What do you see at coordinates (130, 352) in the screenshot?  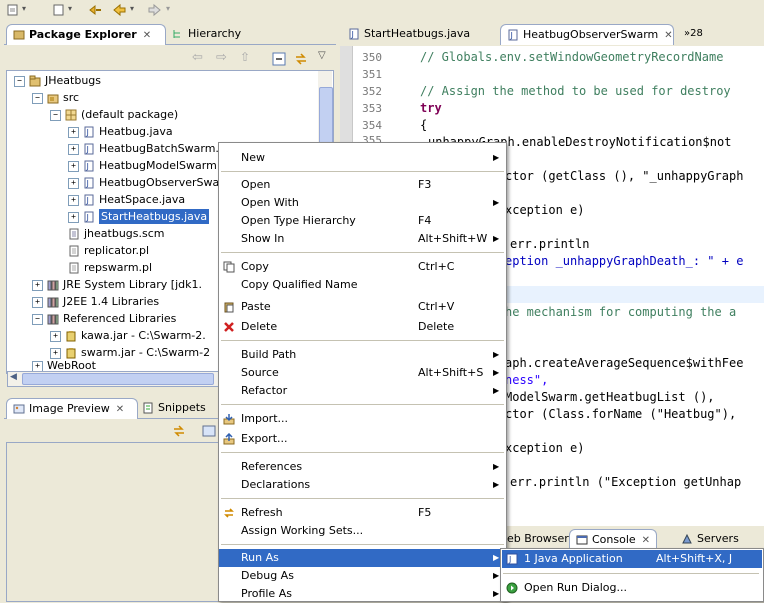 I see `tree-item-jar: + swarm.jar - C:\Swarm-2` at bounding box center [130, 352].